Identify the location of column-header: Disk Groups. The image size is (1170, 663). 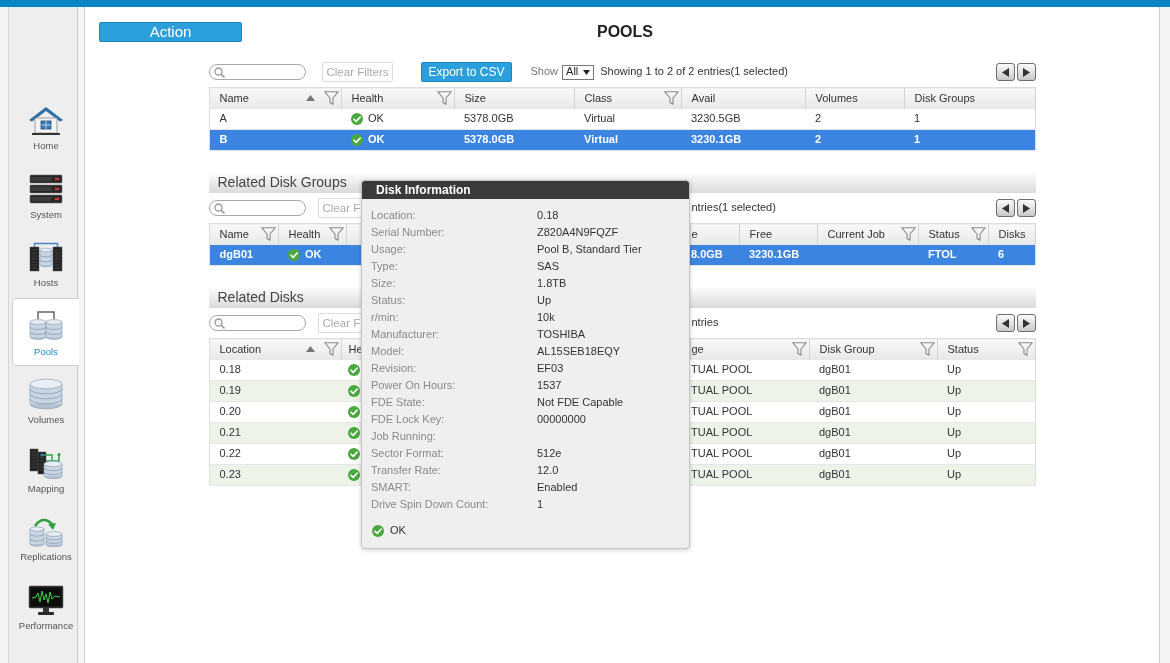
(969, 98).